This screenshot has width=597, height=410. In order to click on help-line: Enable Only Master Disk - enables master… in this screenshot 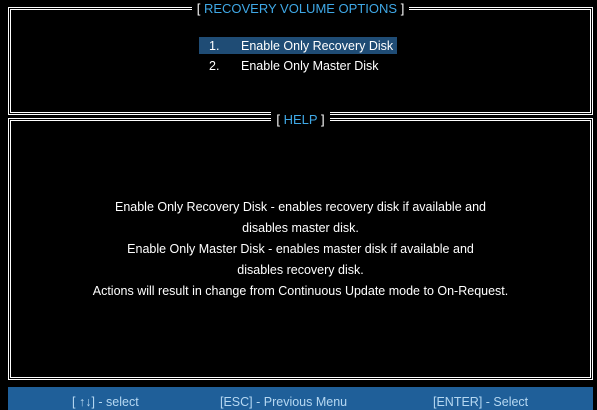, I will do `click(300, 249)`.